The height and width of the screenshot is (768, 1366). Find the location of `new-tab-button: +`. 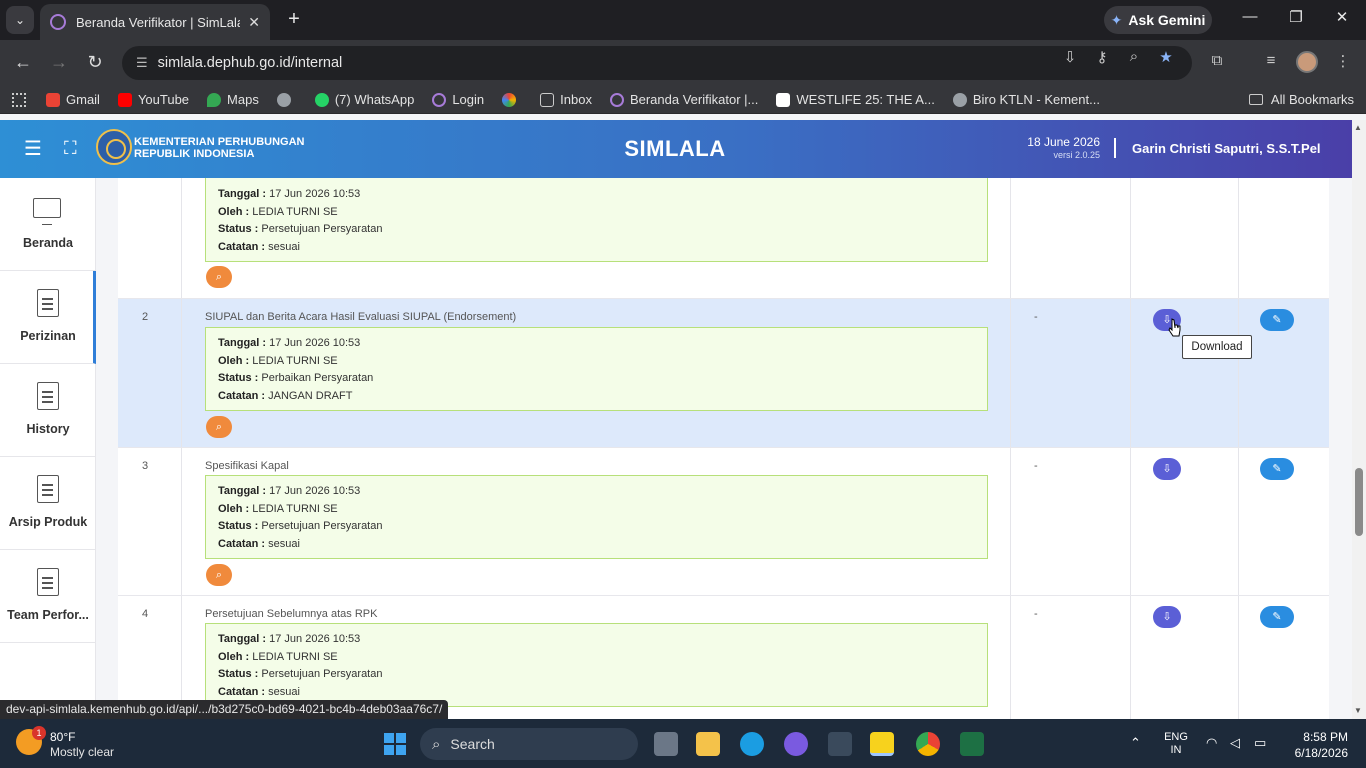

new-tab-button: + is located at coordinates (294, 20).